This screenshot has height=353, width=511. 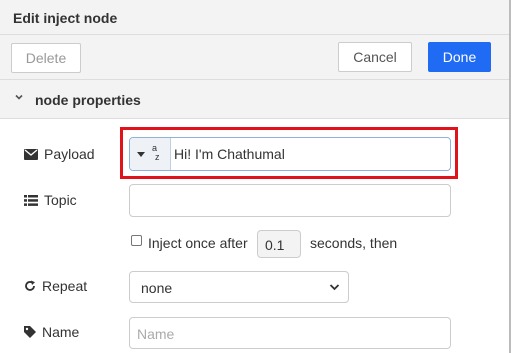 I want to click on envelope-icon, so click(x=31, y=154).